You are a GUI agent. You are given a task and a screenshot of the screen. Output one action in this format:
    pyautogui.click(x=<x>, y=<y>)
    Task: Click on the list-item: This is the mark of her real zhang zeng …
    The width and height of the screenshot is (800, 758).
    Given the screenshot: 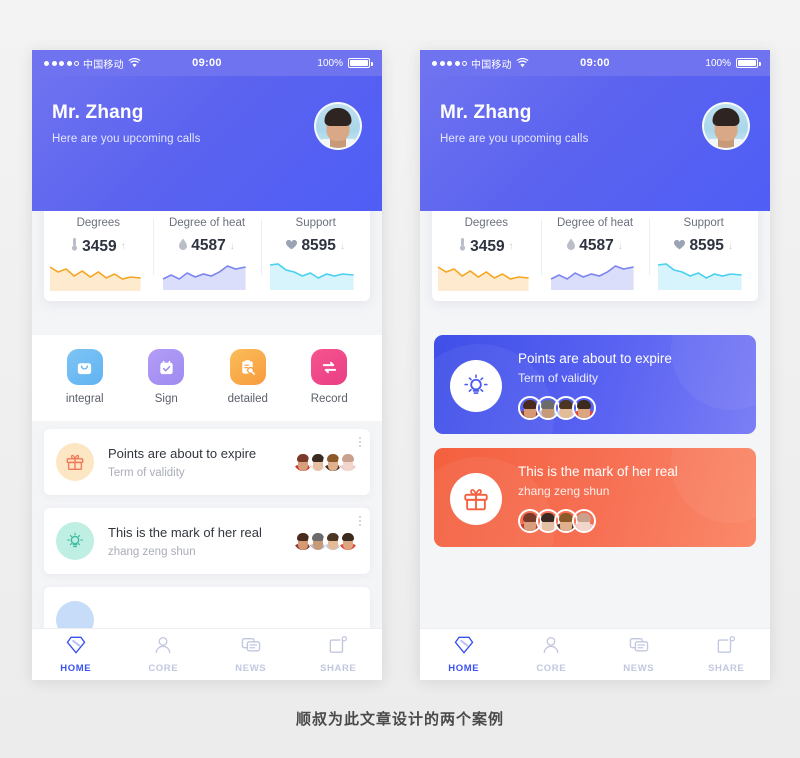 What is the action you would take?
    pyautogui.click(x=207, y=541)
    